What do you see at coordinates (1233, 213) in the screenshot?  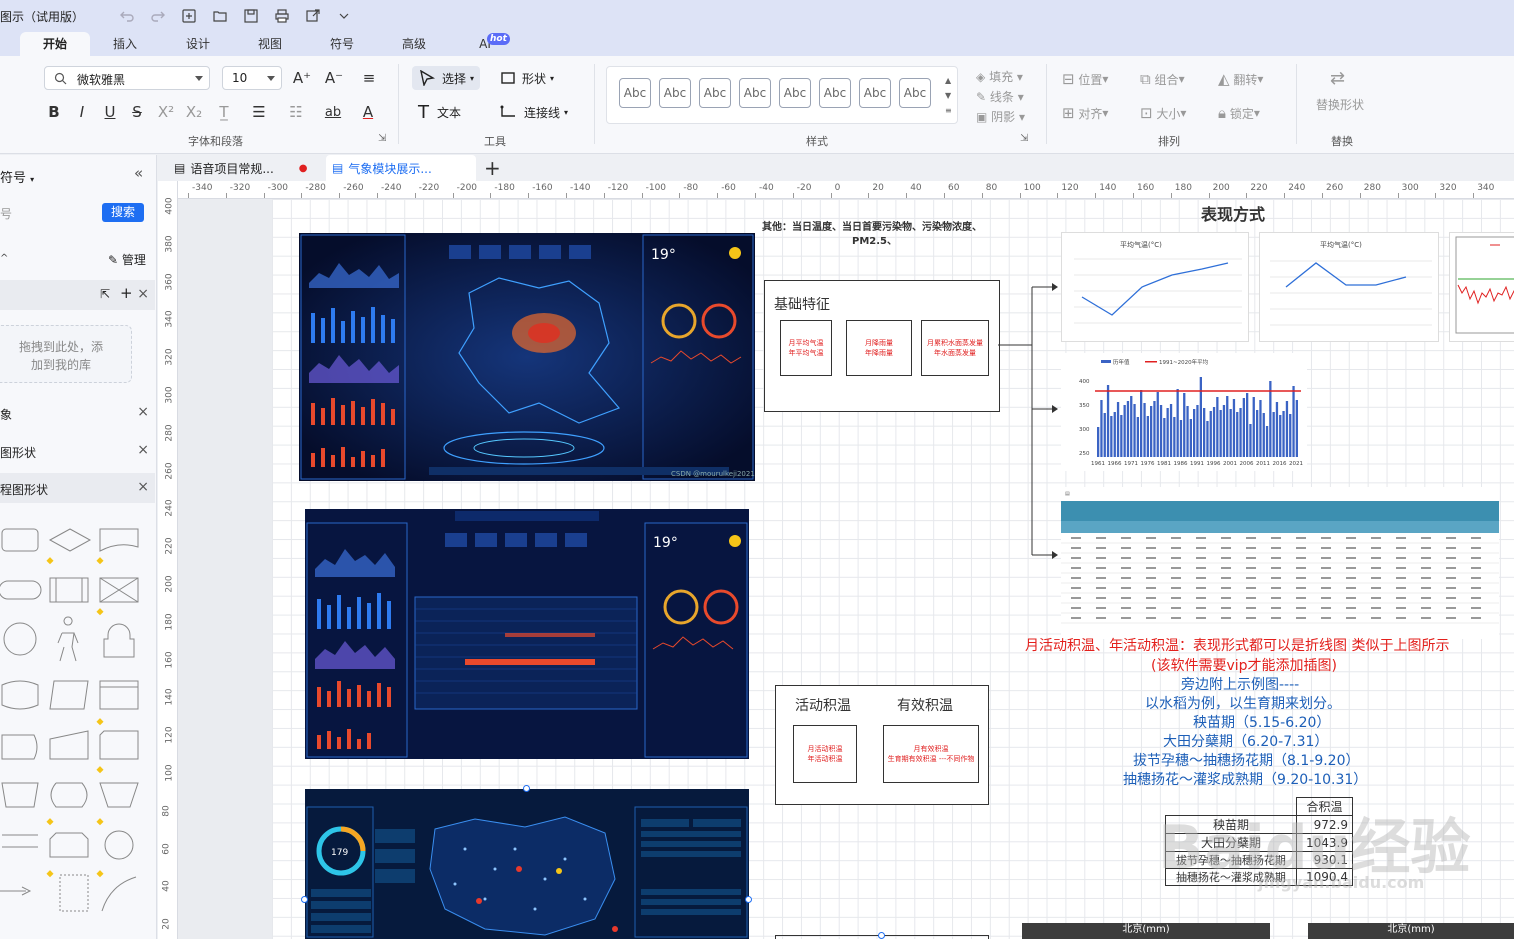 I see `presentation-heading: 表现方式` at bounding box center [1233, 213].